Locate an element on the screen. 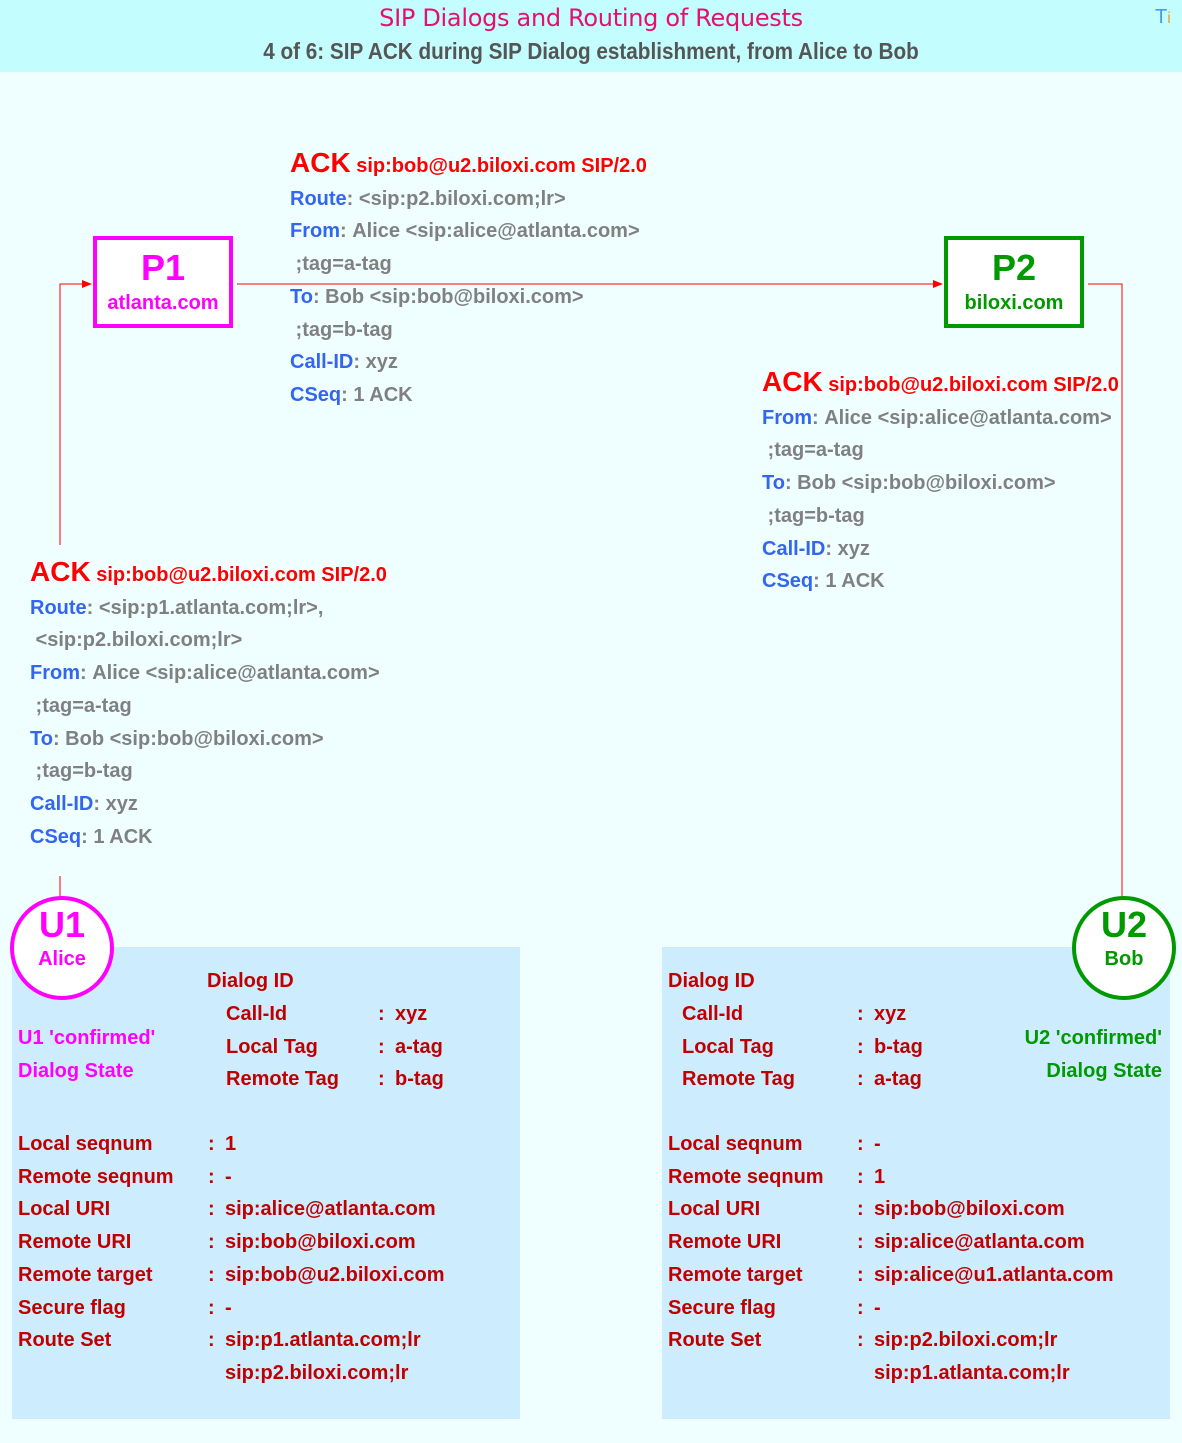 Image resolution: width=1182 pixels, height=1443 pixels. sip-header-line: <sip:p2.biloxi.com;lr> is located at coordinates (208, 640).